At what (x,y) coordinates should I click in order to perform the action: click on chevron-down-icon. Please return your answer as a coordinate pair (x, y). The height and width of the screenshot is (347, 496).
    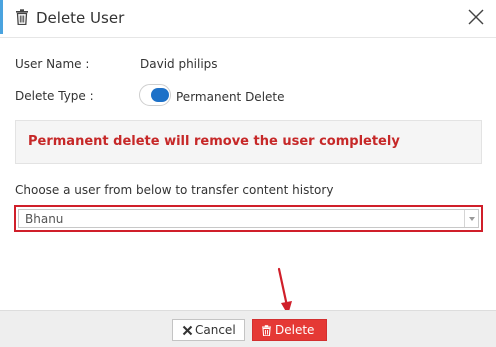
    Looking at the image, I should click on (472, 219).